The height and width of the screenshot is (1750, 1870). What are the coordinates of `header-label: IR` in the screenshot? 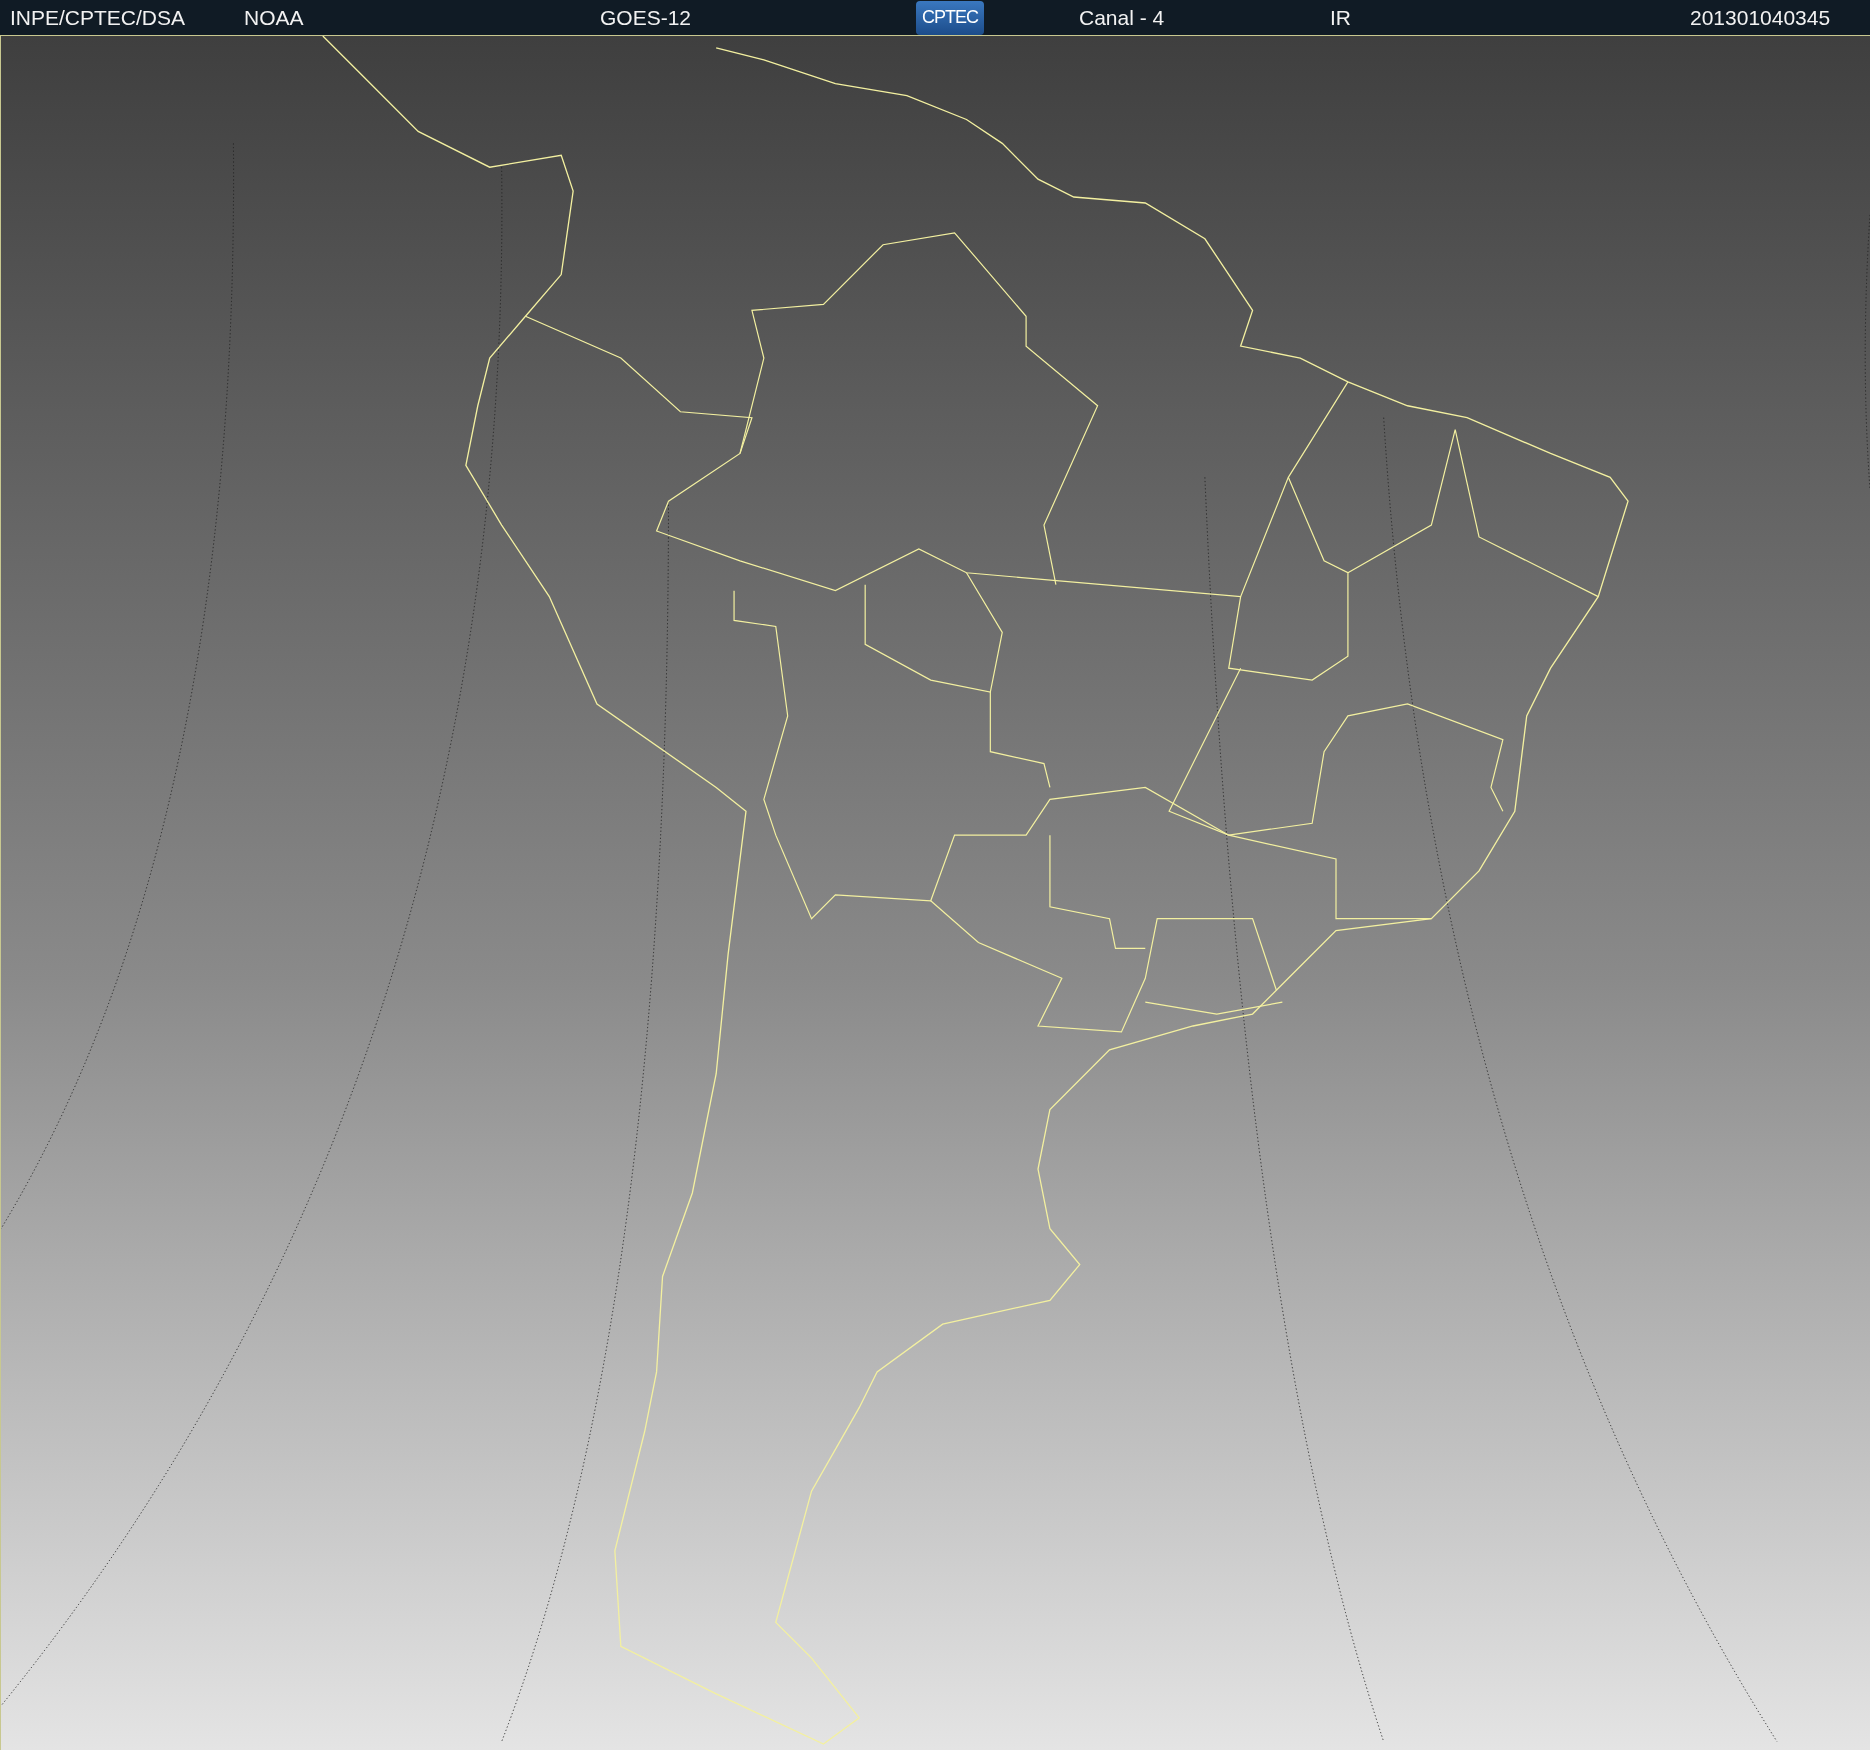 It's located at (1340, 17).